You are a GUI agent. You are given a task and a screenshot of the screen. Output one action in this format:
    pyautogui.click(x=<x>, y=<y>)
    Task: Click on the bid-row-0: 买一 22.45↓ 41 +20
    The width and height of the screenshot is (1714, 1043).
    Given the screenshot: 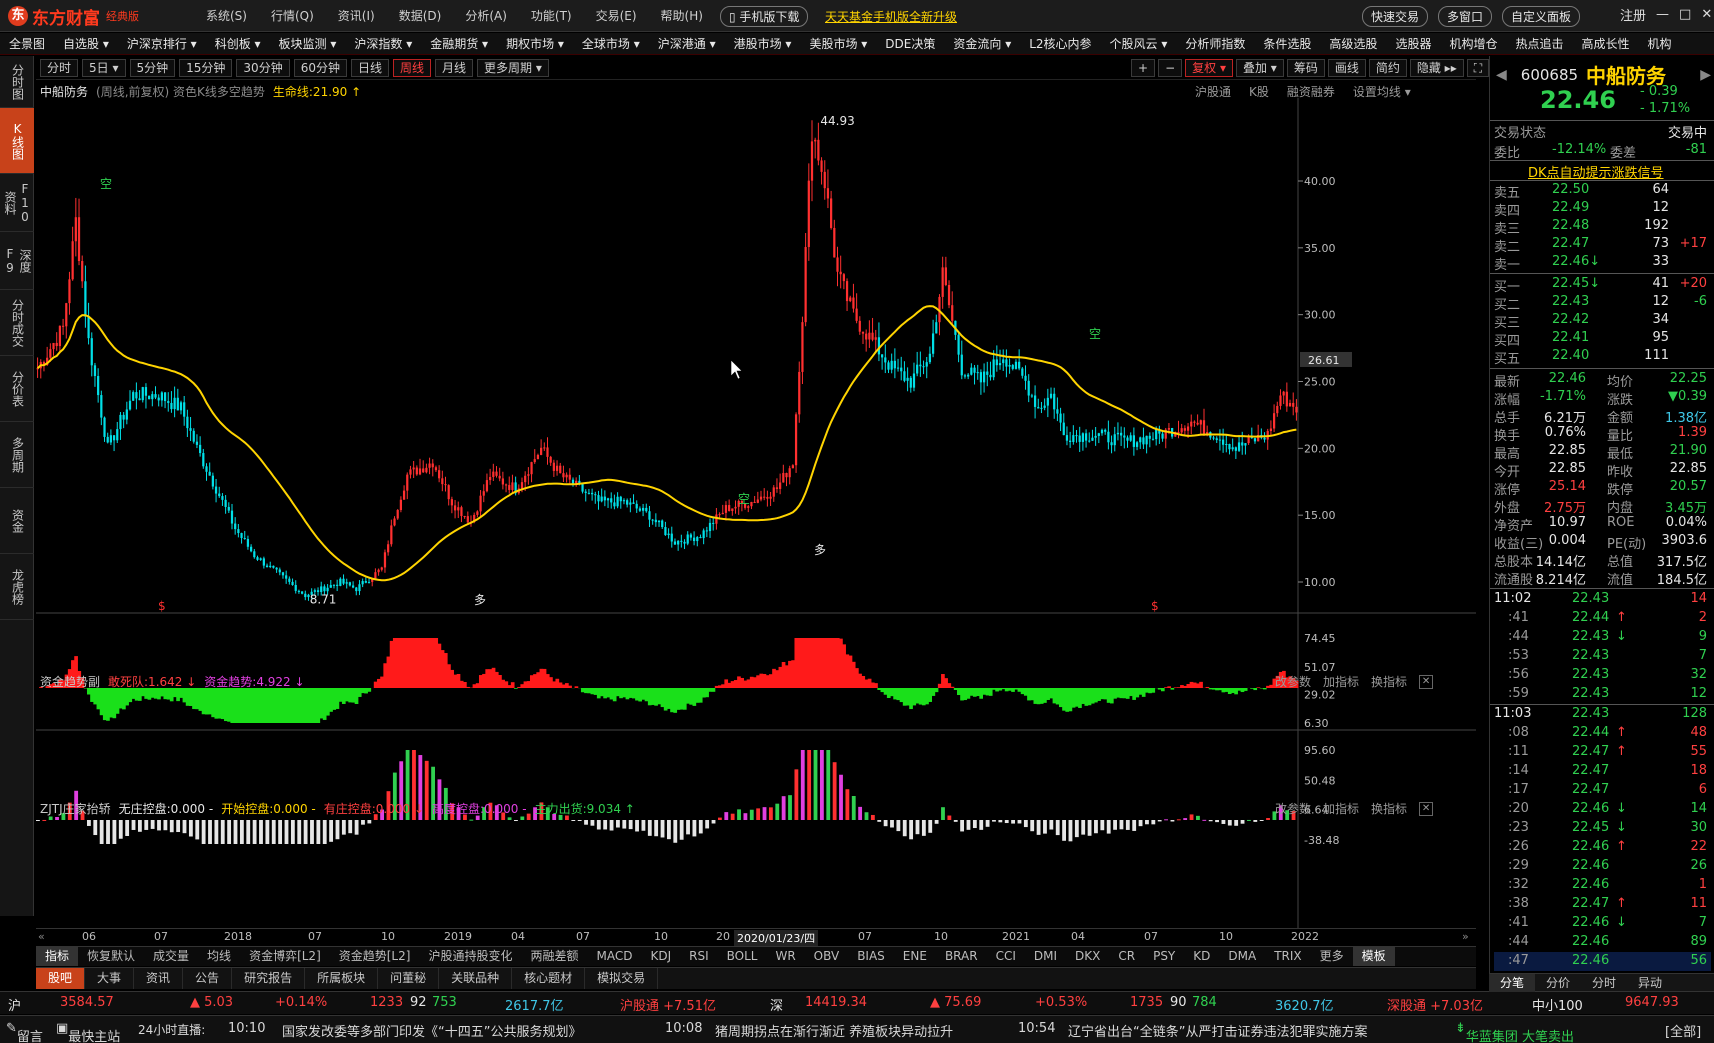 What is the action you would take?
    pyautogui.click(x=1602, y=285)
    